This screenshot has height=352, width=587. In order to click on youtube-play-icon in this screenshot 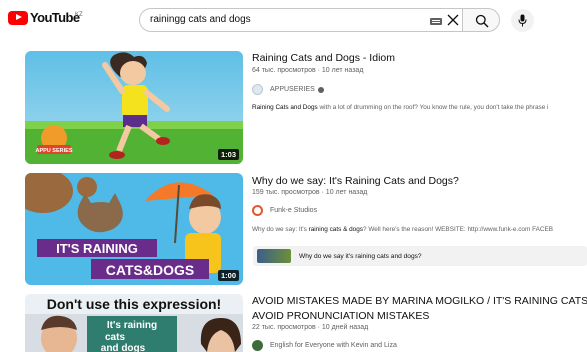, I will do `click(18, 17)`.